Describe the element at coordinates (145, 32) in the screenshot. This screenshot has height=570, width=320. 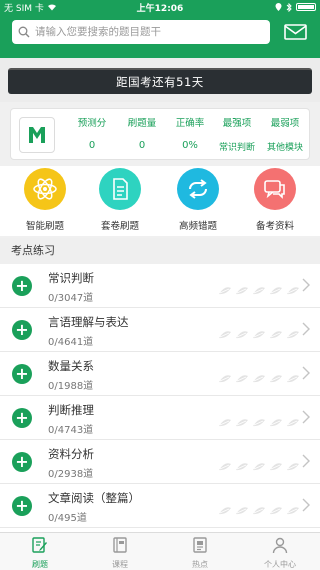
I see `search-input` at that location.